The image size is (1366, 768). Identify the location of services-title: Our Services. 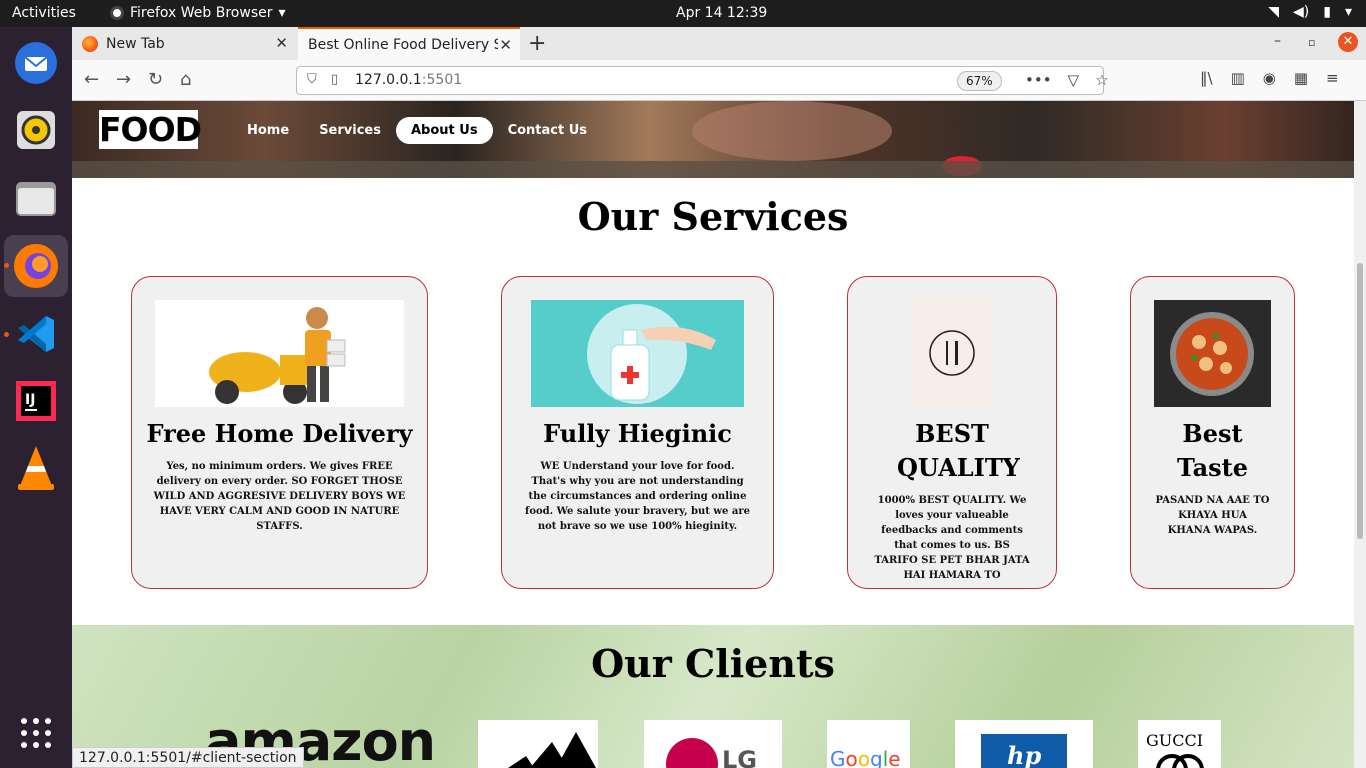
(713, 216).